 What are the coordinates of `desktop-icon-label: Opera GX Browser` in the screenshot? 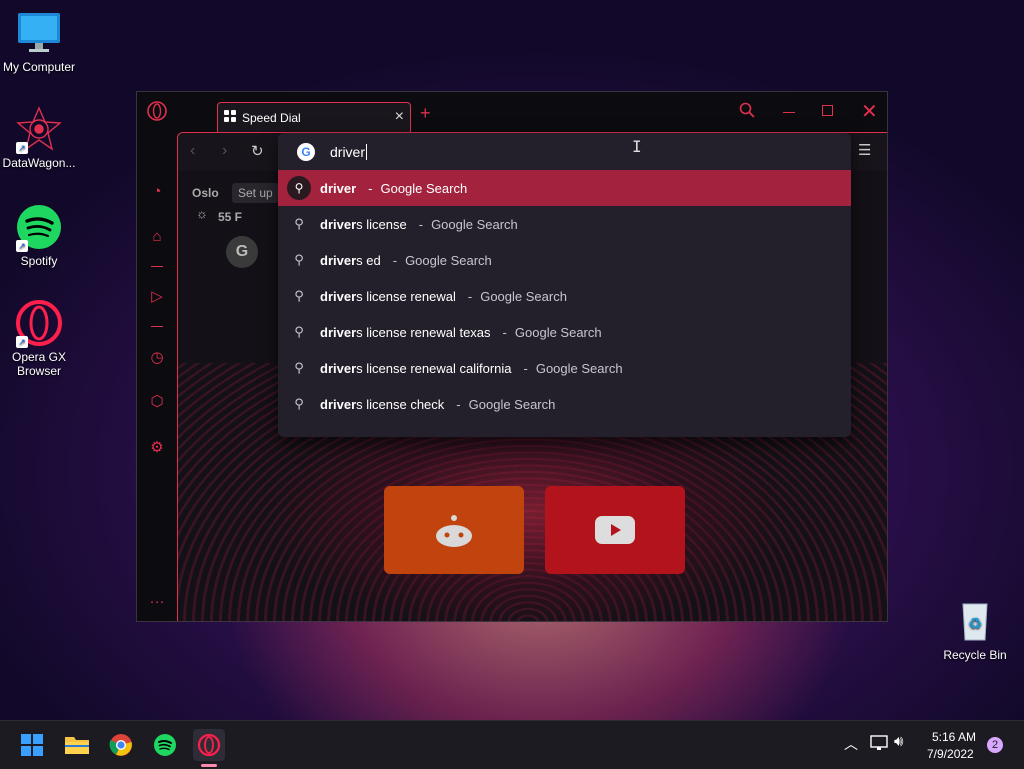 It's located at (39, 364).